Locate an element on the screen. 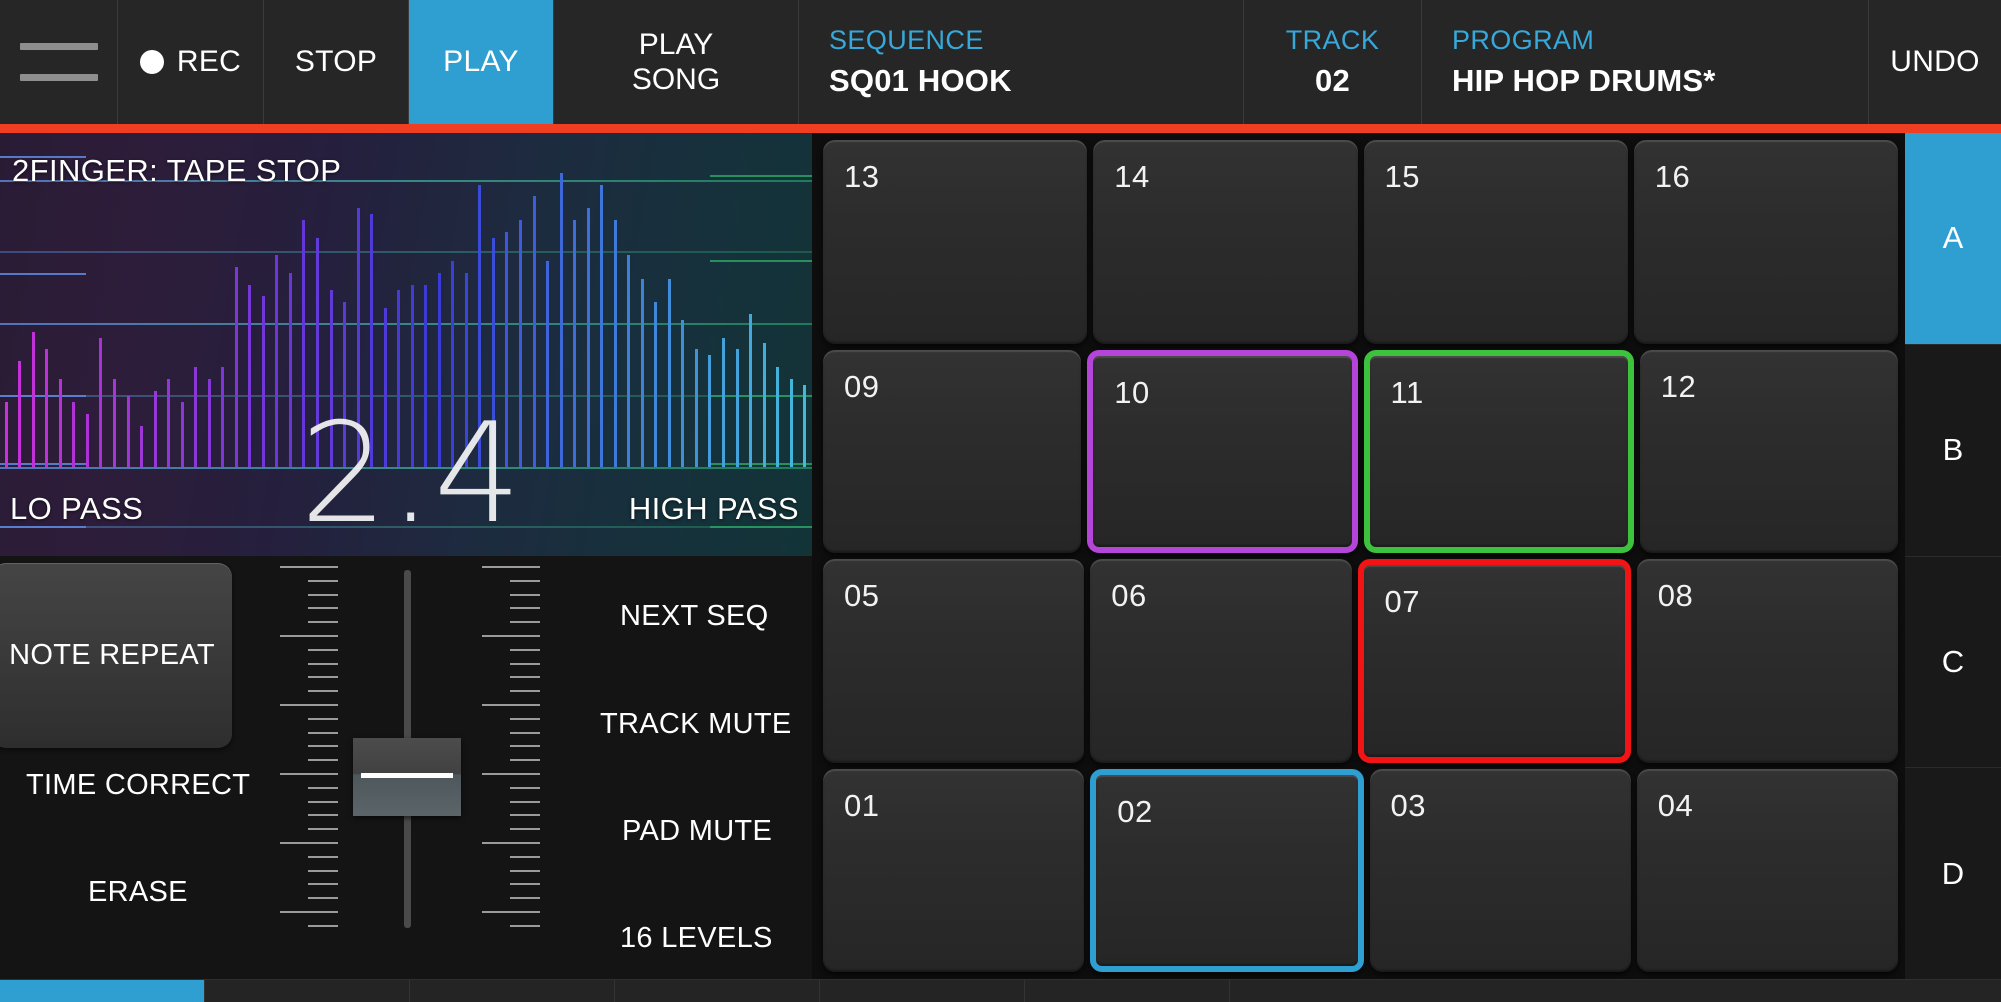  pad-05: 05 is located at coordinates (954, 661).